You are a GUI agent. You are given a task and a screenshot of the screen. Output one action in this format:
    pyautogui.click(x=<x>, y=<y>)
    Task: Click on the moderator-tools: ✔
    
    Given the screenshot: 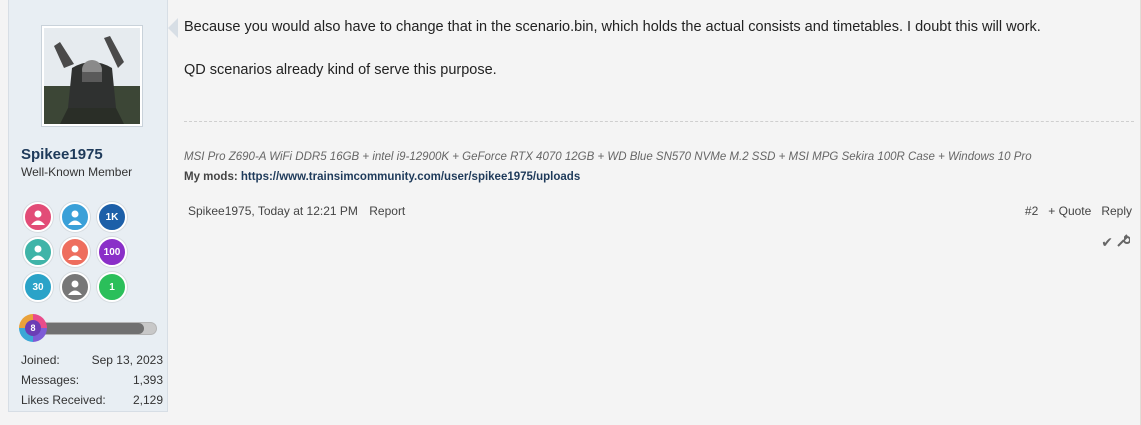 What is the action you would take?
    pyautogui.click(x=1116, y=242)
    